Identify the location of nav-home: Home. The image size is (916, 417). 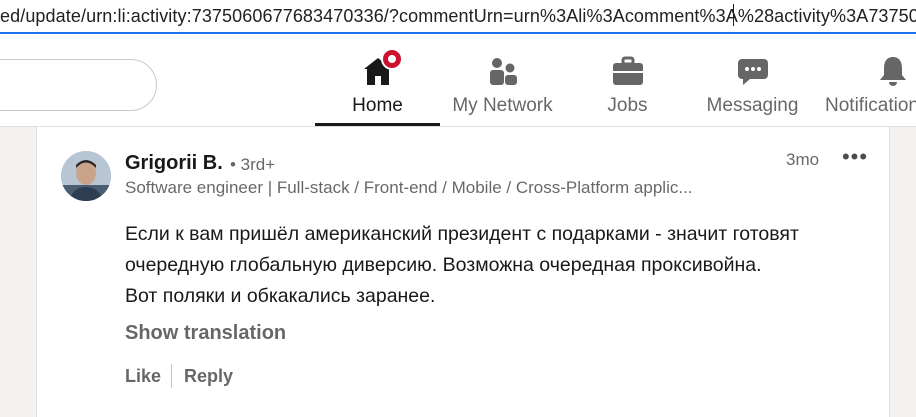
(377, 87).